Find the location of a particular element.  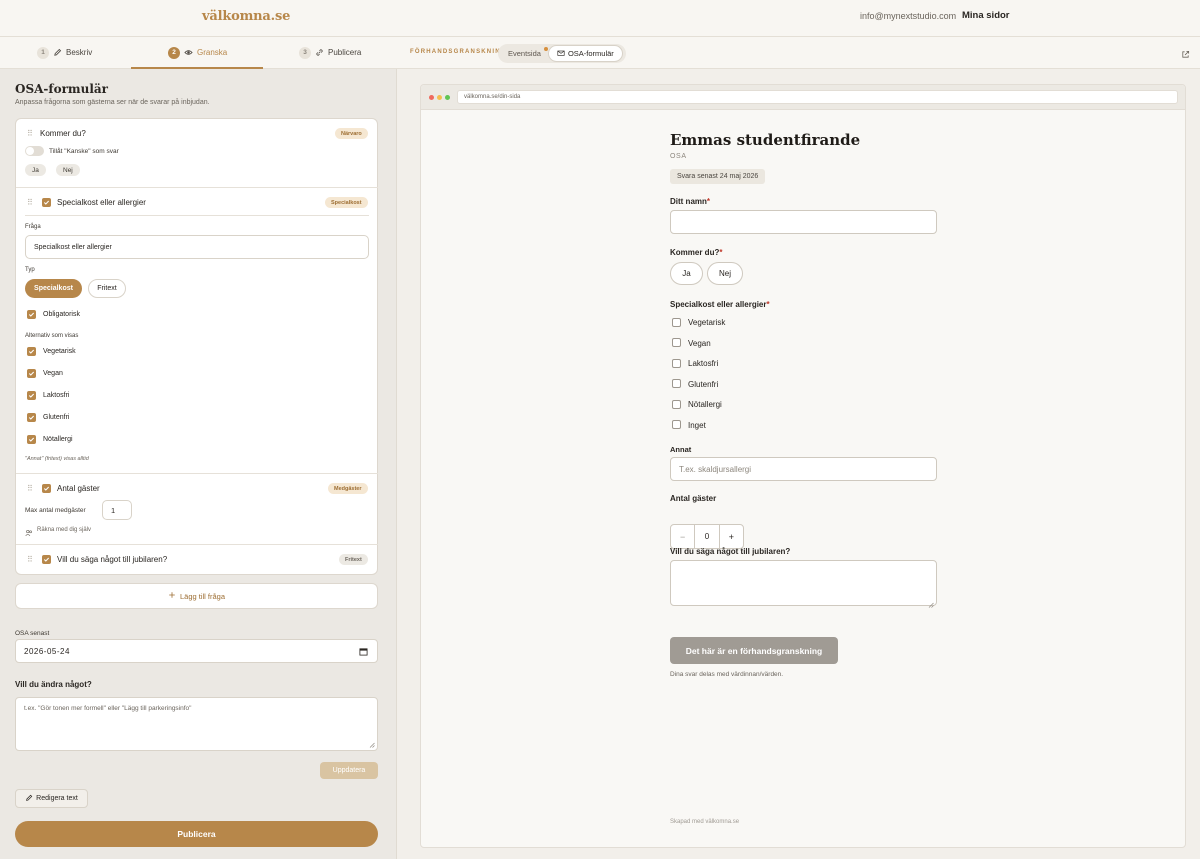

message-textarea is located at coordinates (803, 584).